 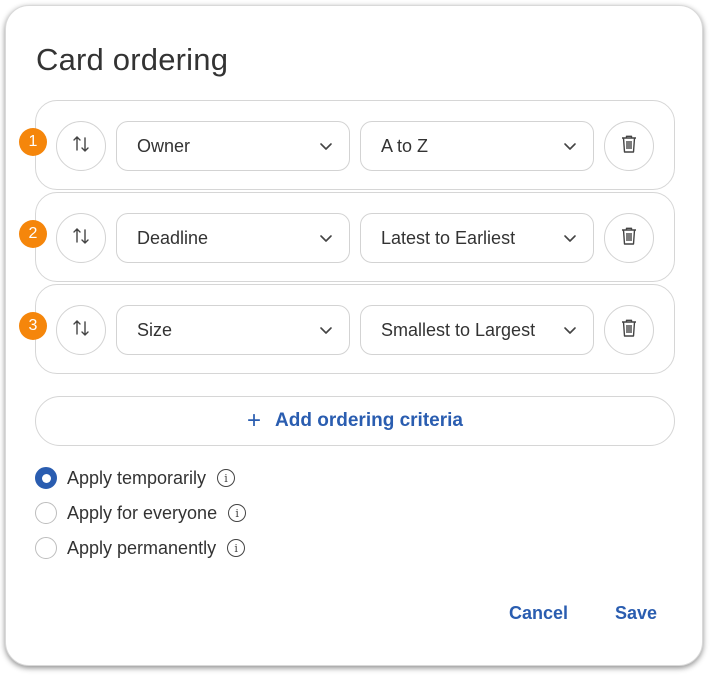 I want to click on direction-select: Latest to Earliest, so click(x=477, y=238).